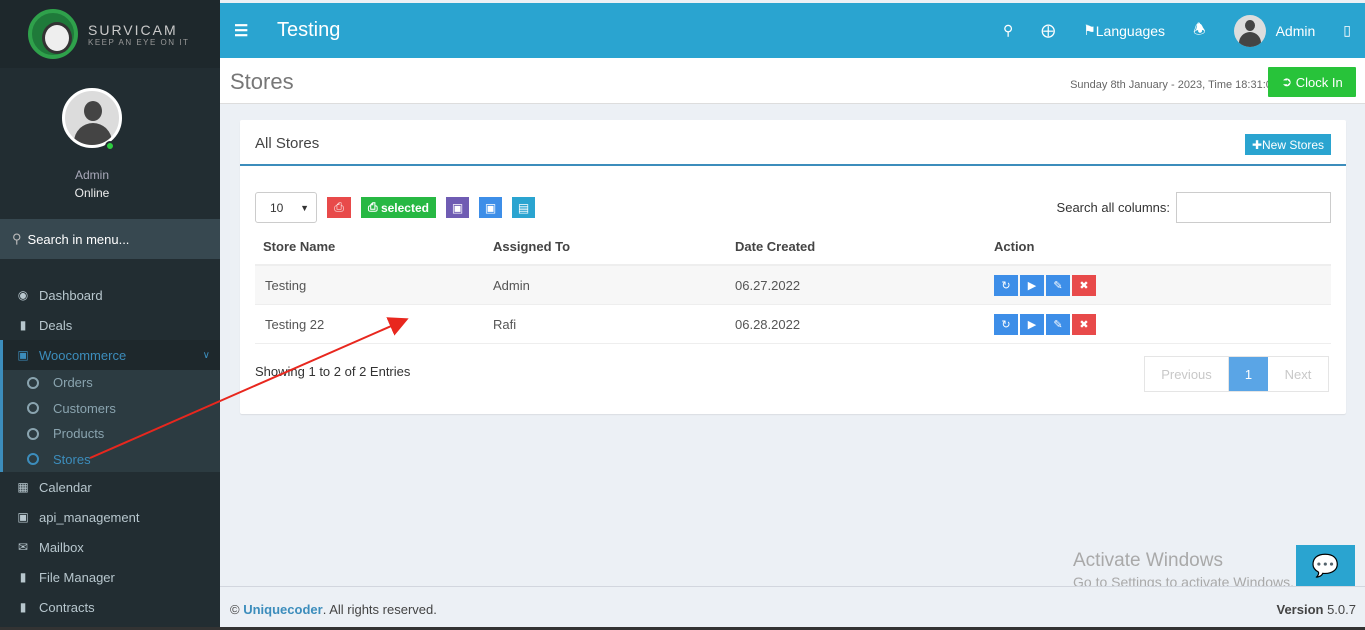  What do you see at coordinates (1347, 30) in the screenshot?
I see `sidebar-toggle-icon: ▯` at bounding box center [1347, 30].